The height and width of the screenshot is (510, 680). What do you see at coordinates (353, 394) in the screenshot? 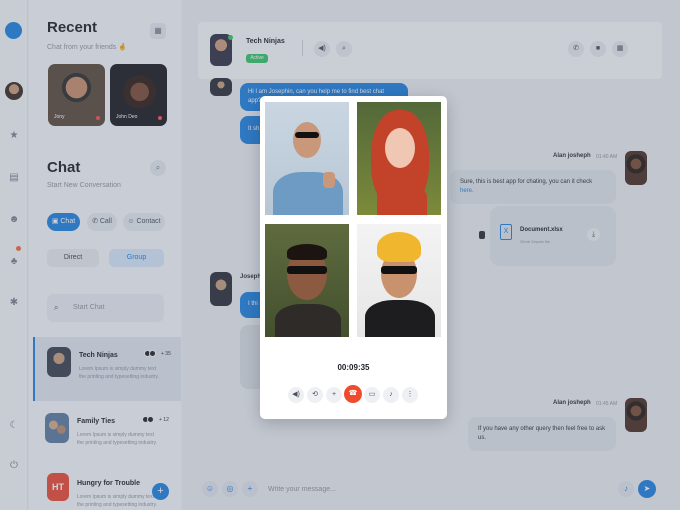
I see `end-call-button: ☎` at bounding box center [353, 394].